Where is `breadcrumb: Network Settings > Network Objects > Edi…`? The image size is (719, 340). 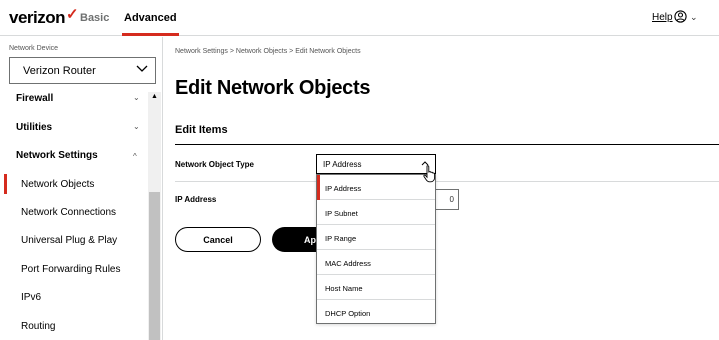 breadcrumb: Network Settings > Network Objects > Edi… is located at coordinates (268, 51).